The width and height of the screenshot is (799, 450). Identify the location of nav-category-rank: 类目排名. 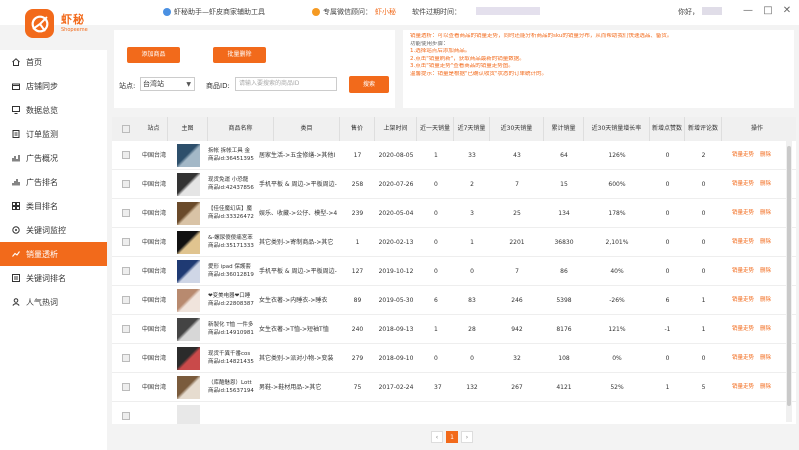
(53, 206).